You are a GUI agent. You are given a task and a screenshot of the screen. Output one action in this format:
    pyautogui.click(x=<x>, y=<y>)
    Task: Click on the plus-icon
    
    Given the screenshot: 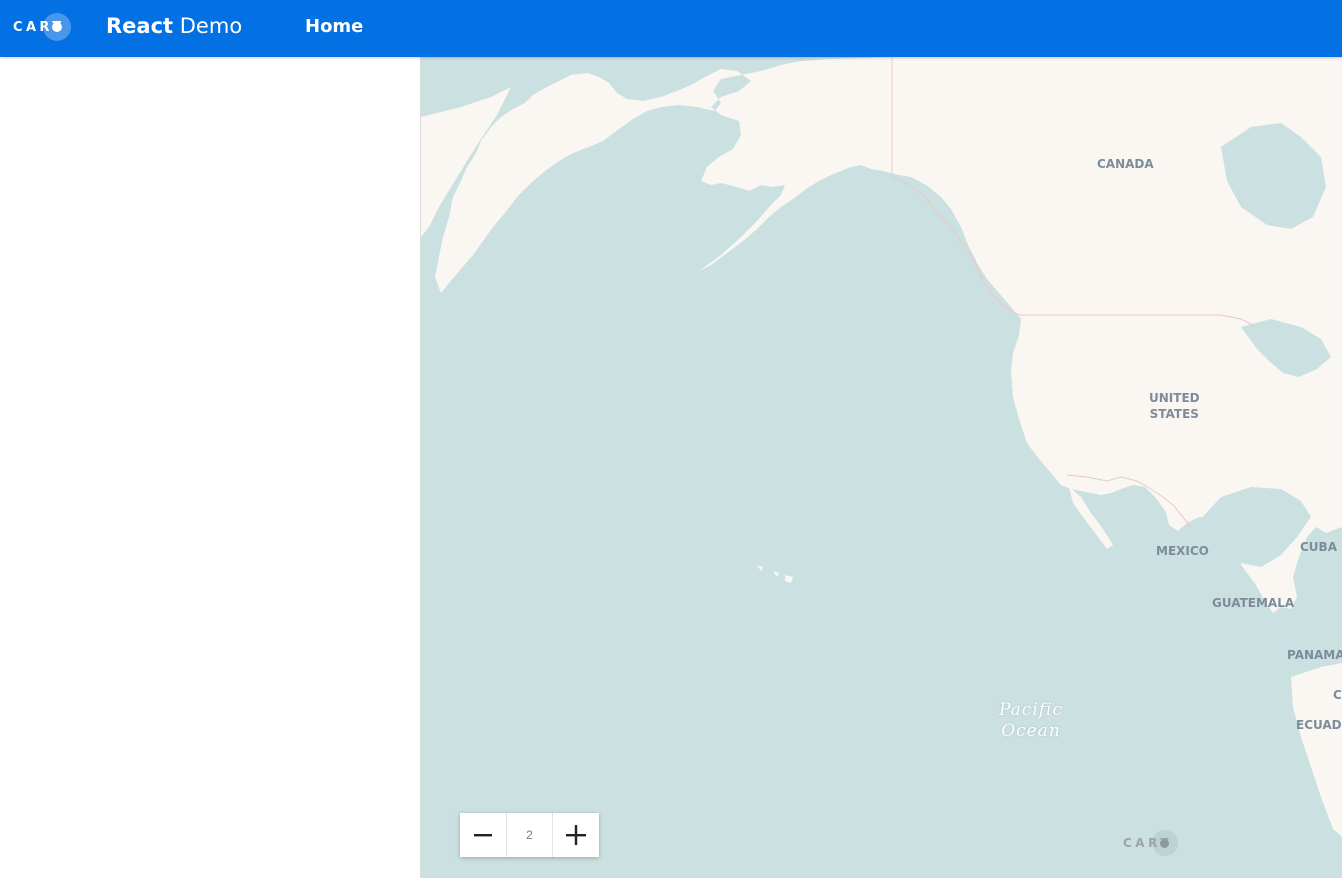 What is the action you would take?
    pyautogui.click(x=576, y=835)
    